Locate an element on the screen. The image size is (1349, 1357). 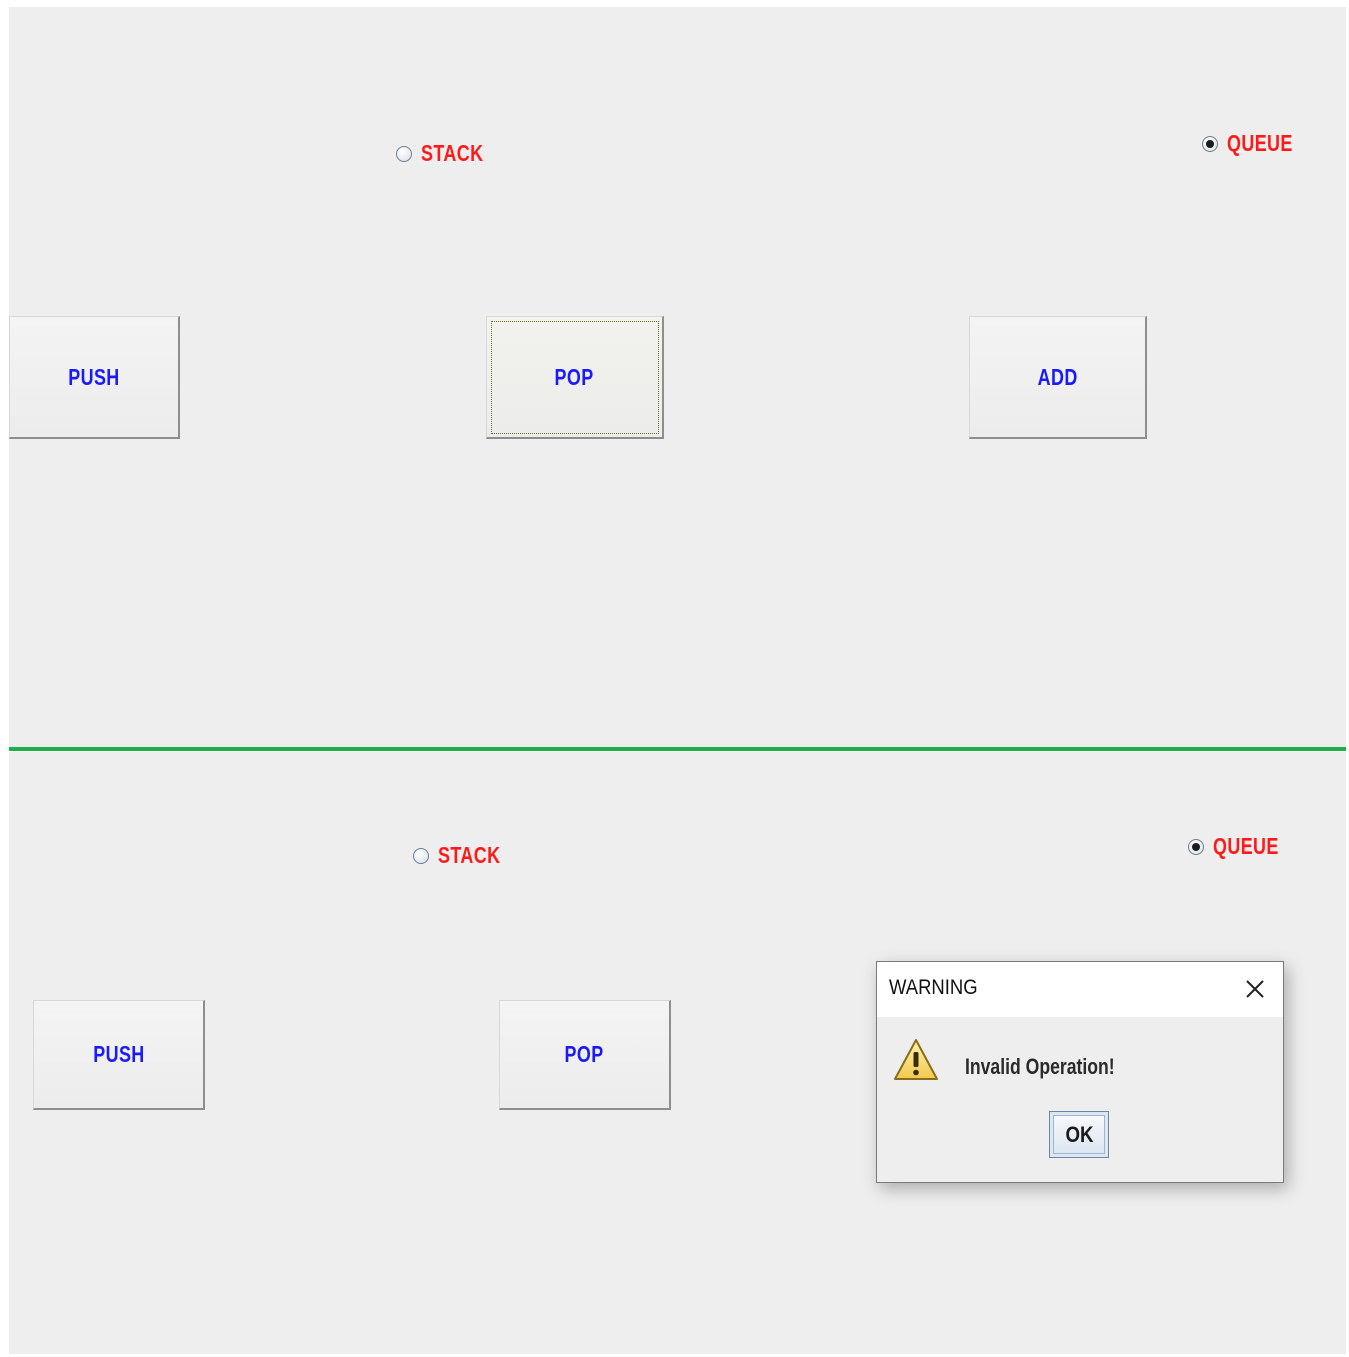
warning-icon is located at coordinates (916, 1059).